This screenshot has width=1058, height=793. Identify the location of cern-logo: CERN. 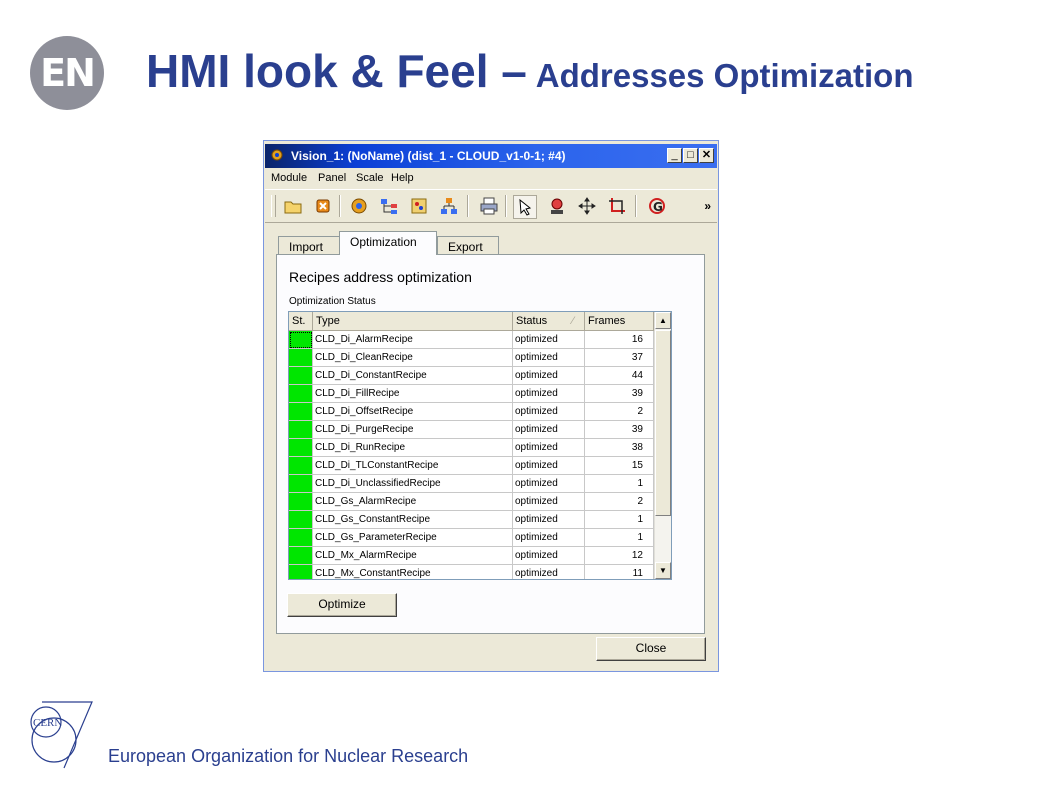
(61, 735).